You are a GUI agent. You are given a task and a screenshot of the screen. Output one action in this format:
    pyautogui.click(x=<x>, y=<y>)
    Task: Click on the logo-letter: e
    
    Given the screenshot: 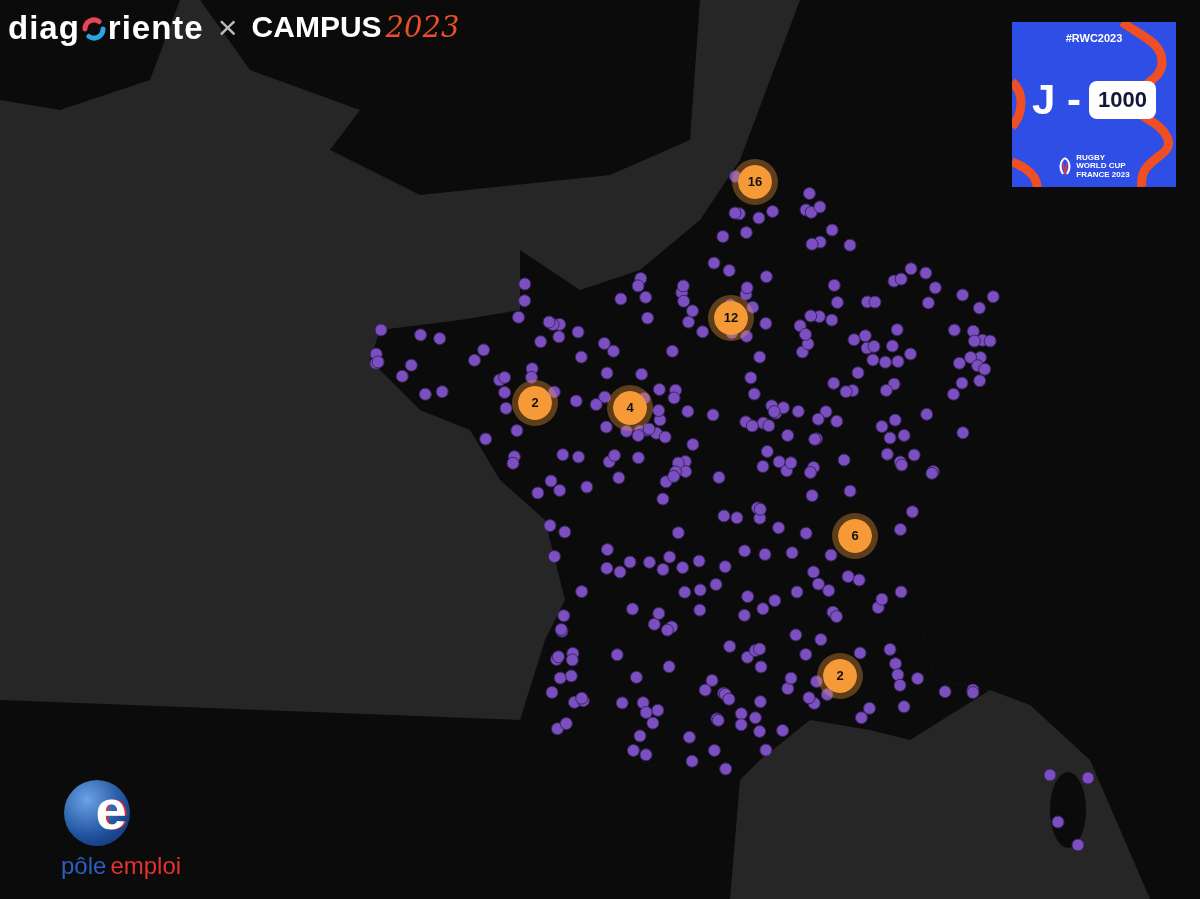 What is the action you would take?
    pyautogui.click(x=111, y=810)
    